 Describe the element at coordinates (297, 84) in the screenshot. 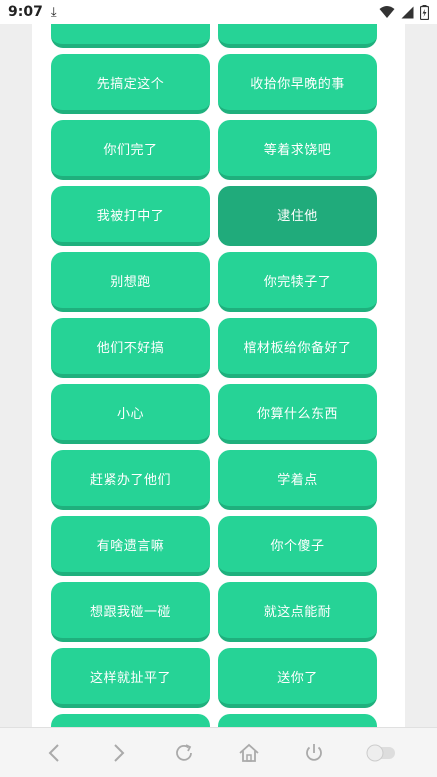

I see `phrase-button: 收拾你早晚的事` at that location.